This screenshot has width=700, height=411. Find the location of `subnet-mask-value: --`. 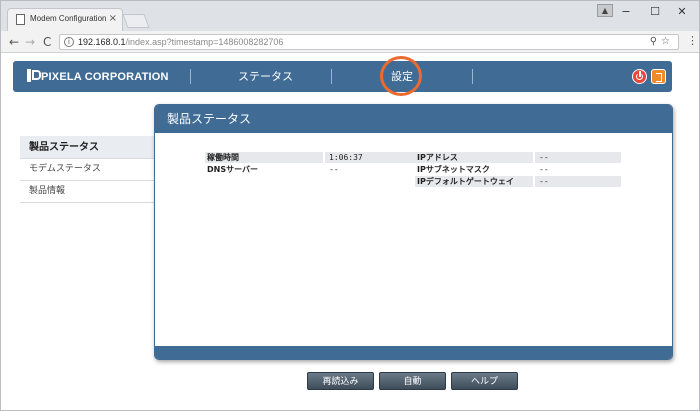

subnet-mask-value: -- is located at coordinates (544, 169).